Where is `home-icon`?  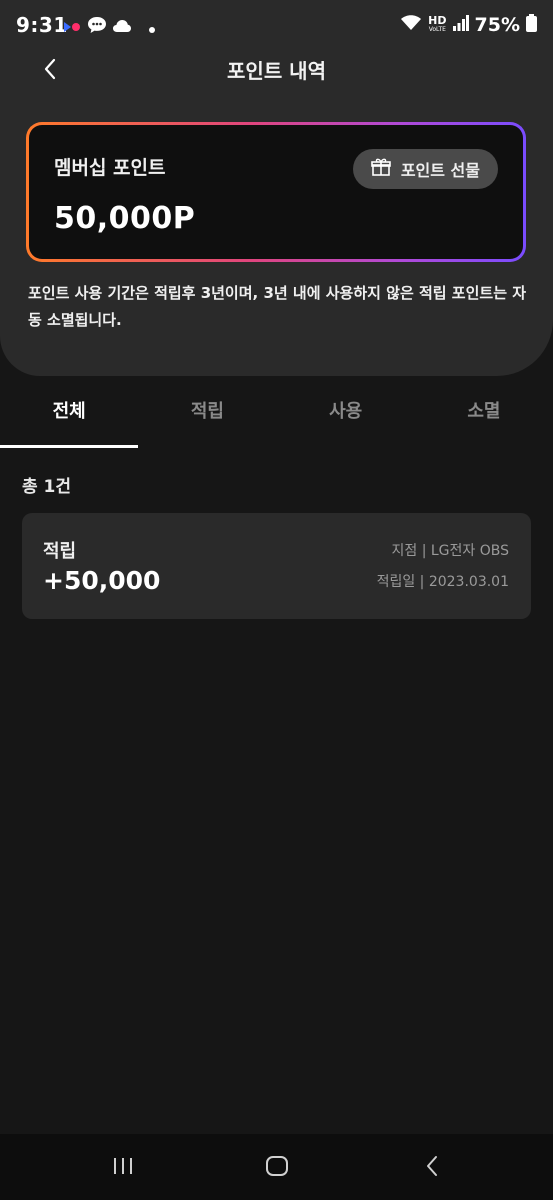 home-icon is located at coordinates (277, 1168).